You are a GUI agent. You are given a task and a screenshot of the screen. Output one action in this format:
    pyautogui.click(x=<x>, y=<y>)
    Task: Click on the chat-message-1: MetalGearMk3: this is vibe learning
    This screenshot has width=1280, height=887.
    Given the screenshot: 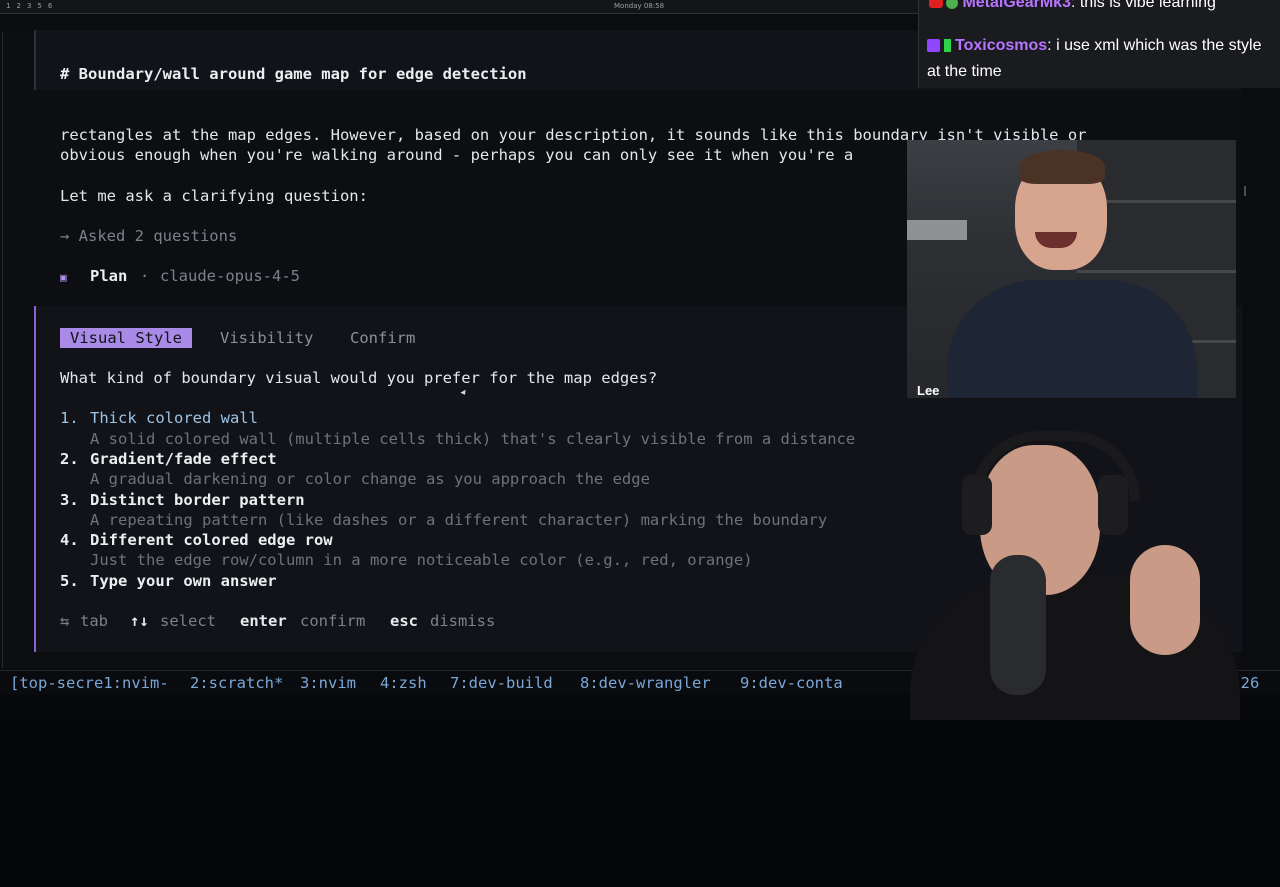 What is the action you would take?
    pyautogui.click(x=1072, y=6)
    